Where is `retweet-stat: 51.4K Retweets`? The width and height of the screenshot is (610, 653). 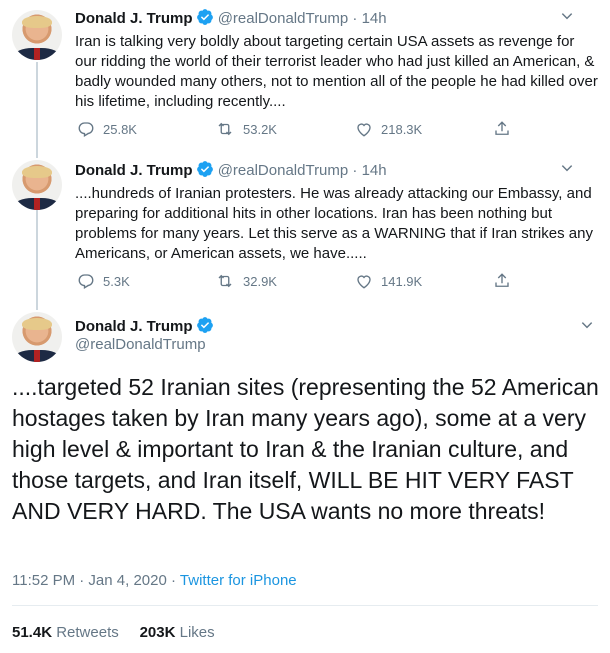 retweet-stat: 51.4K Retweets is located at coordinates (65, 632).